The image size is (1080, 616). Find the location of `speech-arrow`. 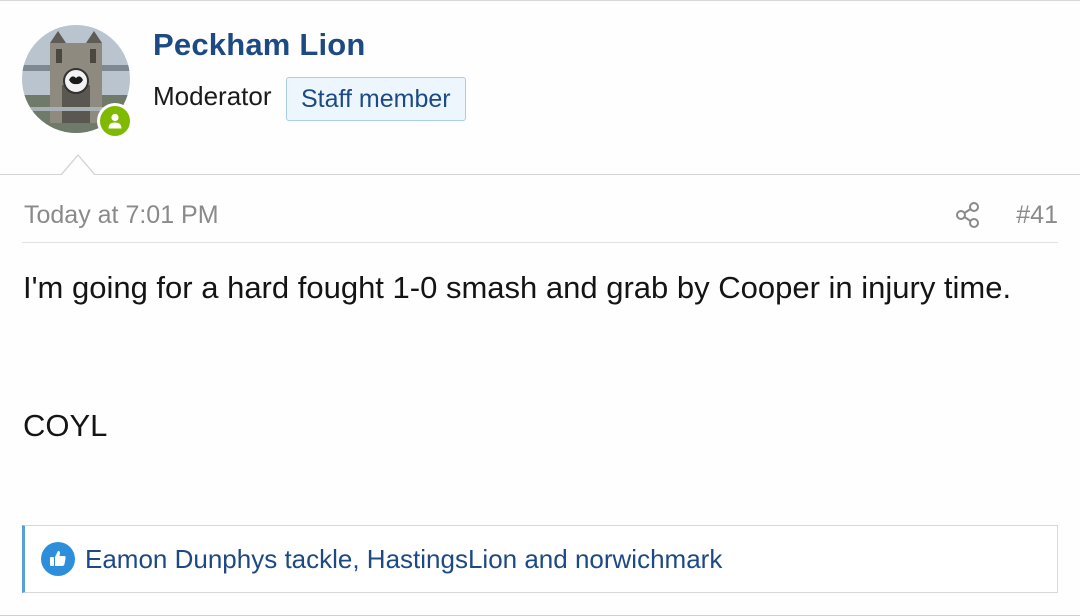

speech-arrow is located at coordinates (78, 166).